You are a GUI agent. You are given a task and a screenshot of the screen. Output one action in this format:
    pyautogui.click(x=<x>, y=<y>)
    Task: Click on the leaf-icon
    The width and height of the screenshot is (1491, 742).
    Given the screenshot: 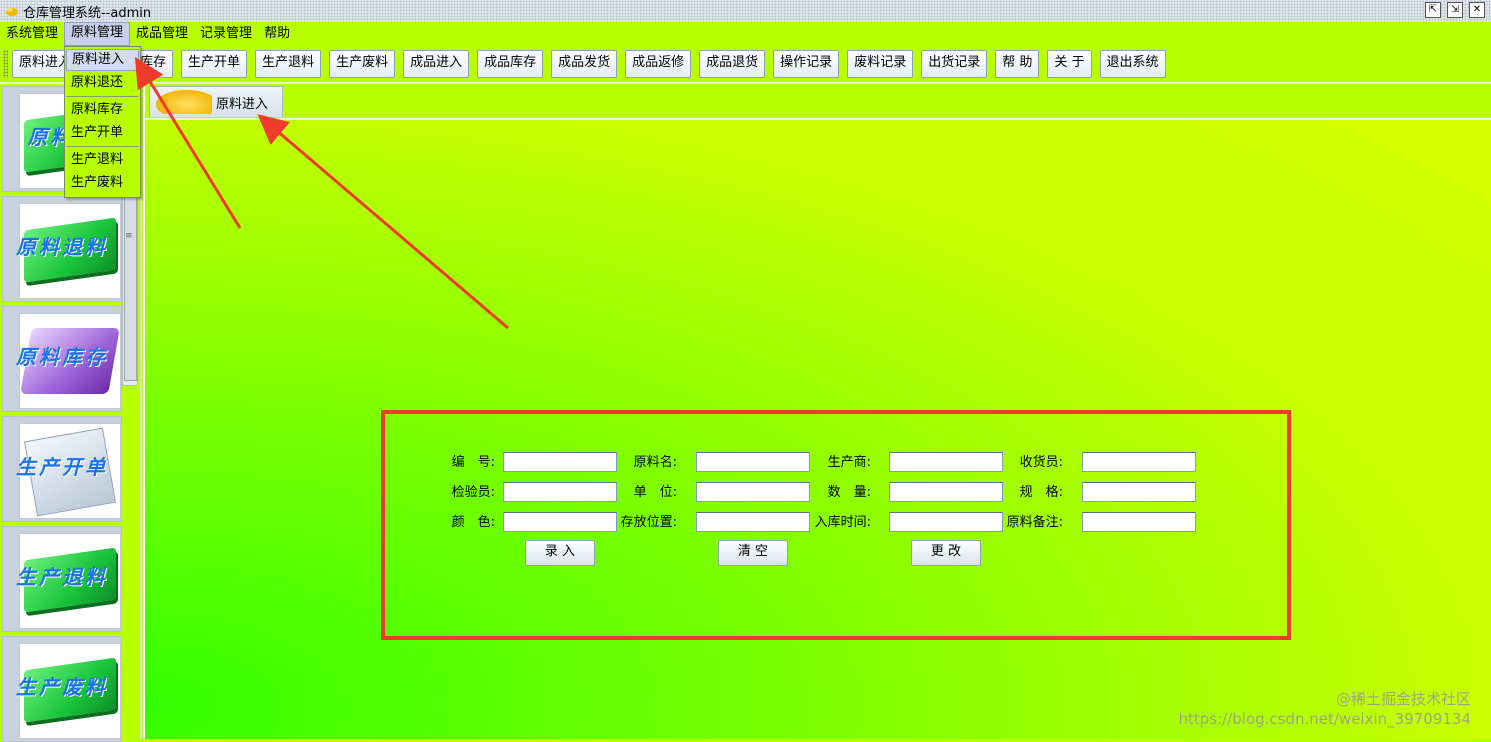 What is the action you would take?
    pyautogui.click(x=184, y=102)
    